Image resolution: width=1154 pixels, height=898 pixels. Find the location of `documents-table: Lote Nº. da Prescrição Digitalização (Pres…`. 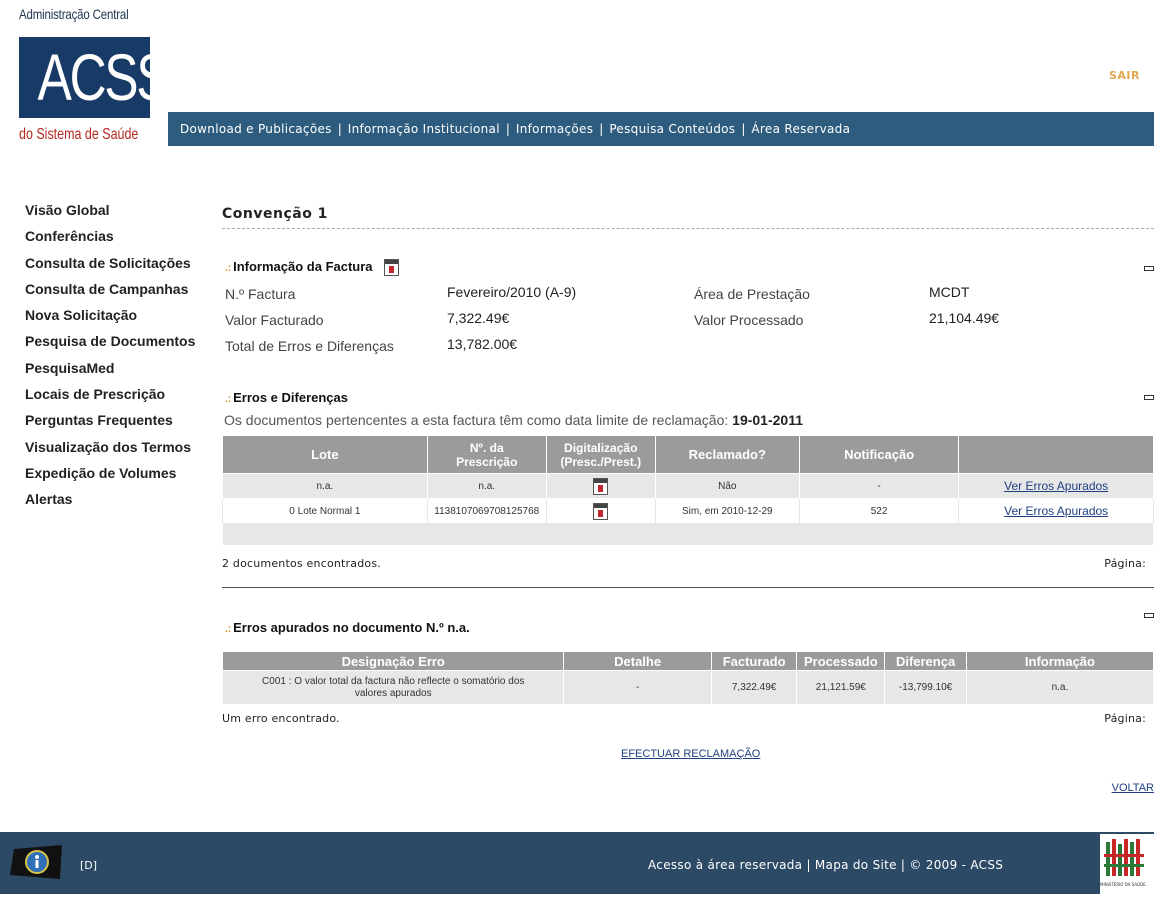

documents-table: Lote Nº. da Prescrição Digitalização (Pres… is located at coordinates (688, 490).